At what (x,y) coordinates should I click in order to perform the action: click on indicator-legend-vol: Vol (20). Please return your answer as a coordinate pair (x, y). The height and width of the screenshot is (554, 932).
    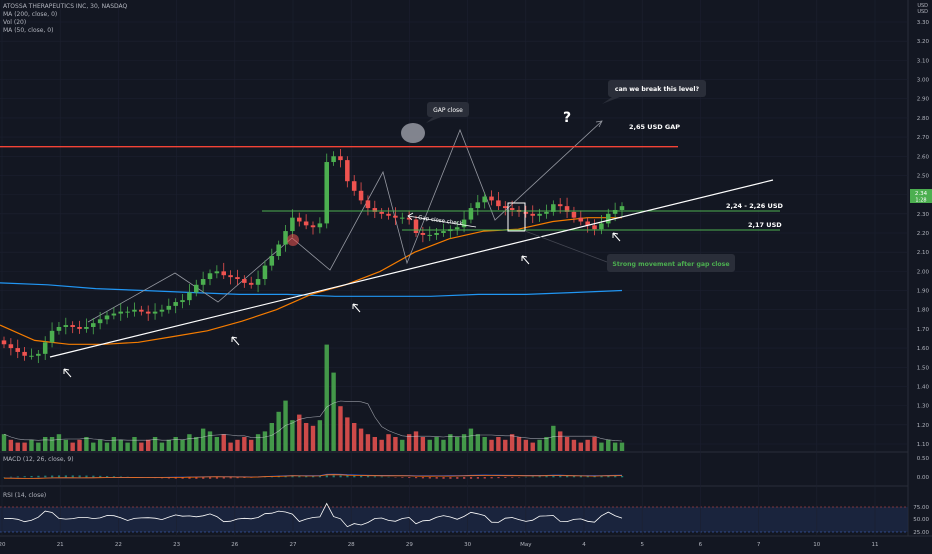
    Looking at the image, I should click on (14, 22).